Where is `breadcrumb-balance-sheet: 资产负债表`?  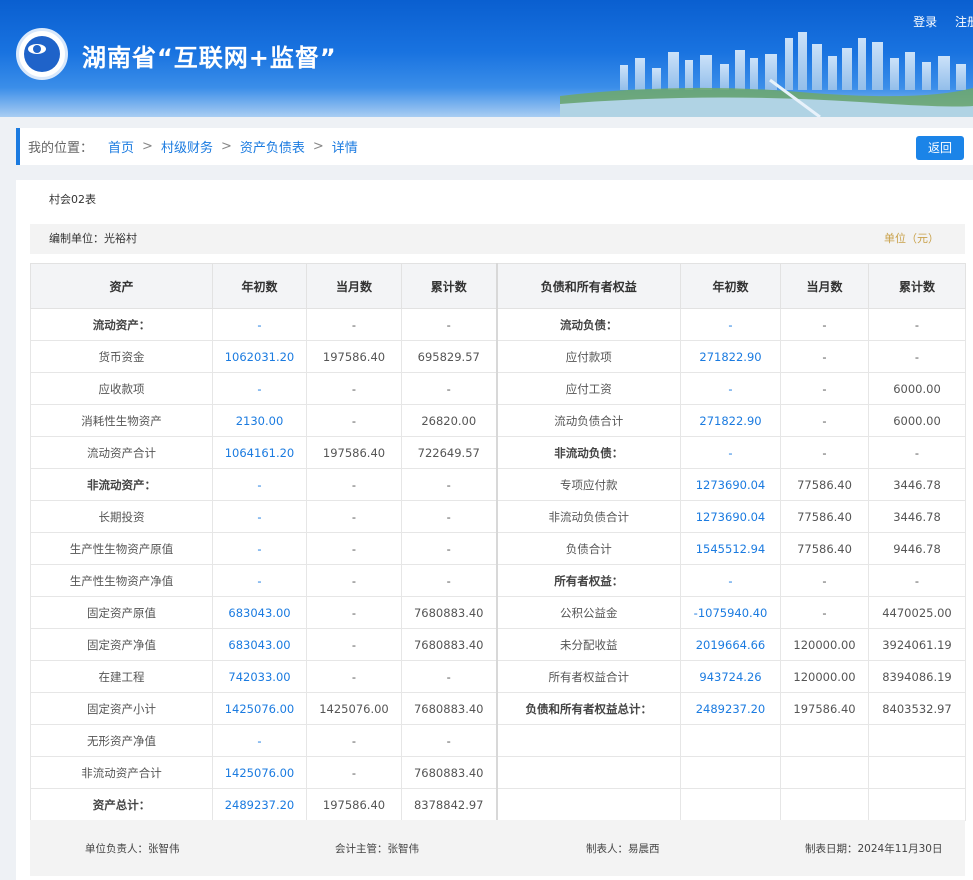 breadcrumb-balance-sheet: 资产负债表 is located at coordinates (272, 146).